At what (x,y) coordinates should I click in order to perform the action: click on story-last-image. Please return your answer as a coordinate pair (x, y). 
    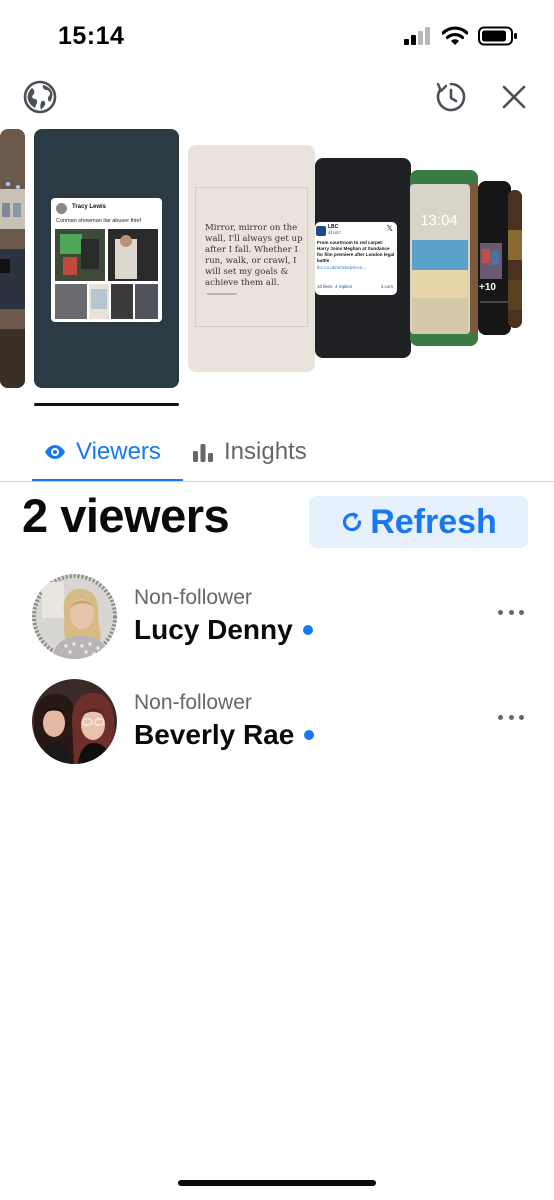
    Looking at the image, I should click on (515, 259).